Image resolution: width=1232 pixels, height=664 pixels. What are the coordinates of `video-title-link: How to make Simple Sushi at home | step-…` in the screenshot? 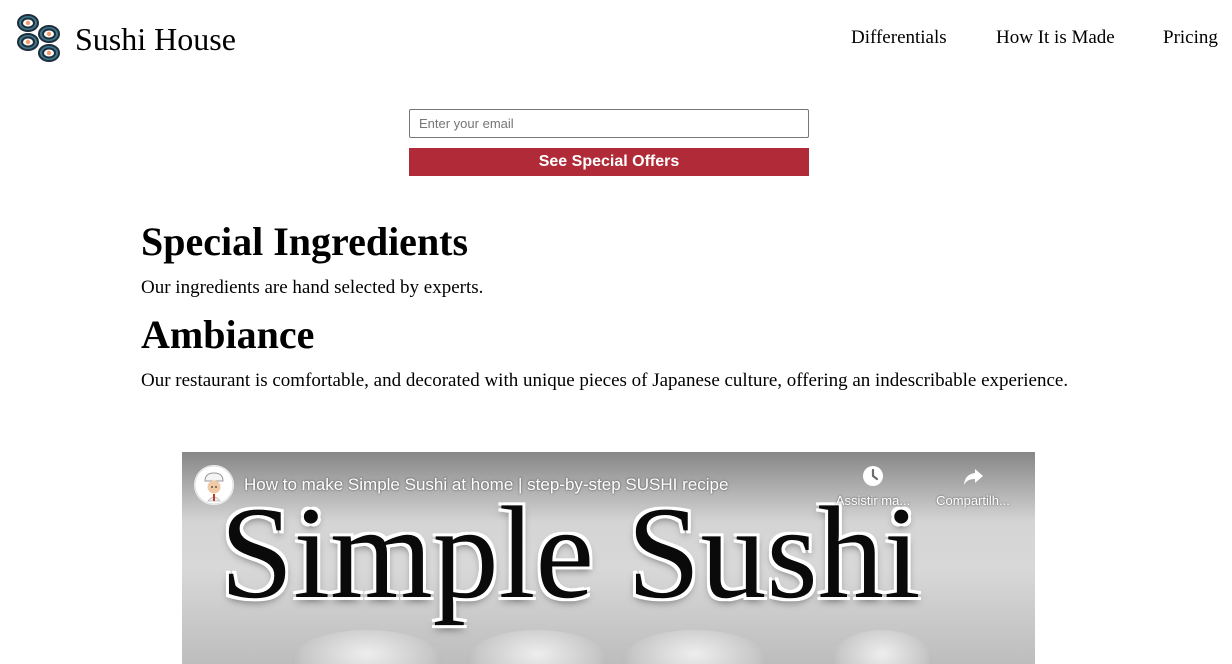 It's located at (524, 485).